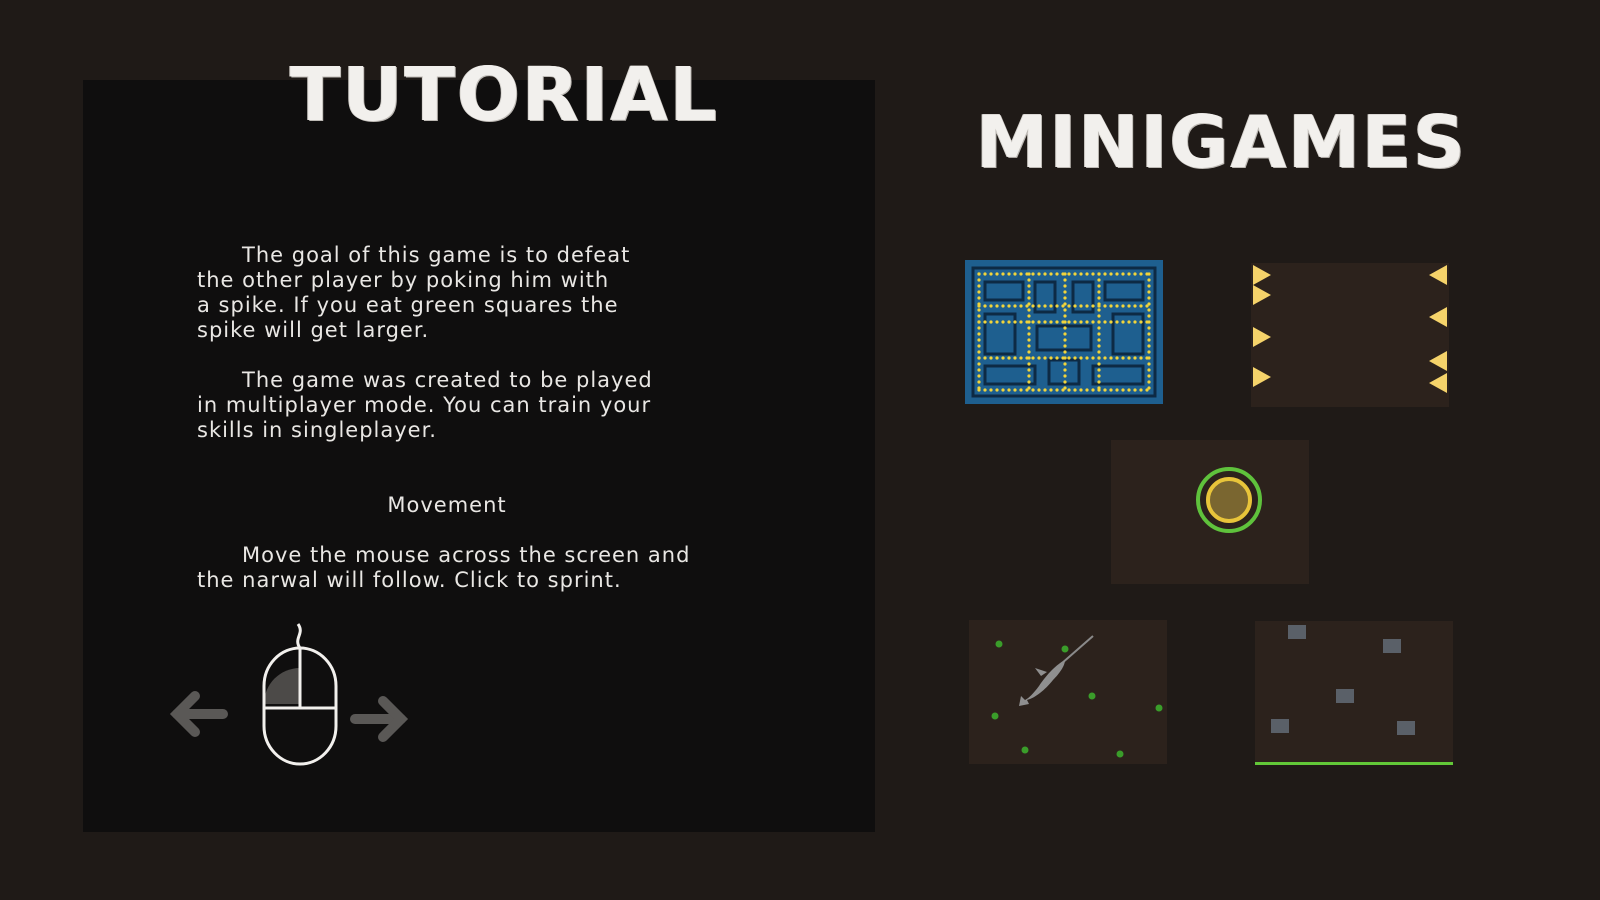  Describe the element at coordinates (403, 280) in the screenshot. I see `goal-line-2: the other player by poking him with` at that location.